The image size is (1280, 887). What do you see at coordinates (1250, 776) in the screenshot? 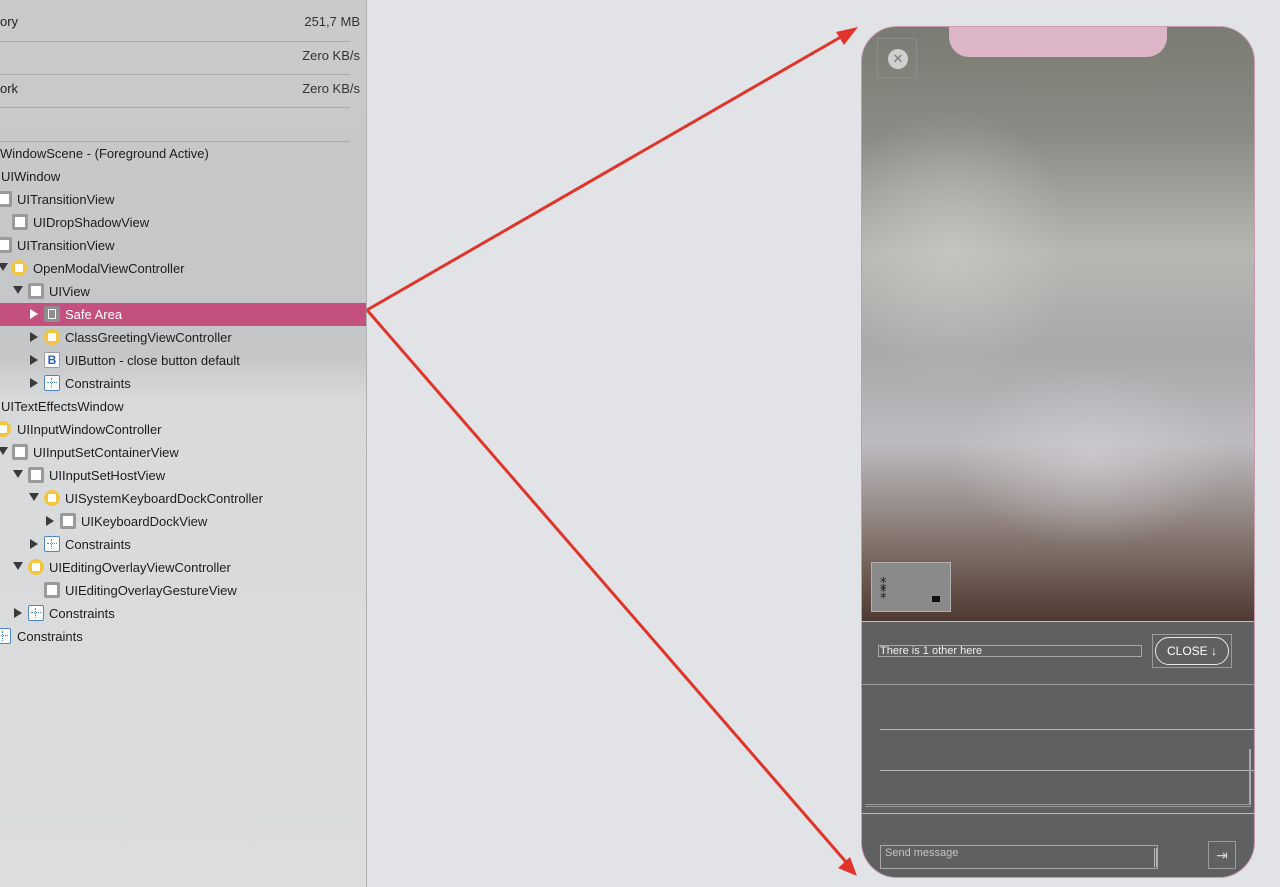
I see `scrollbar` at bounding box center [1250, 776].